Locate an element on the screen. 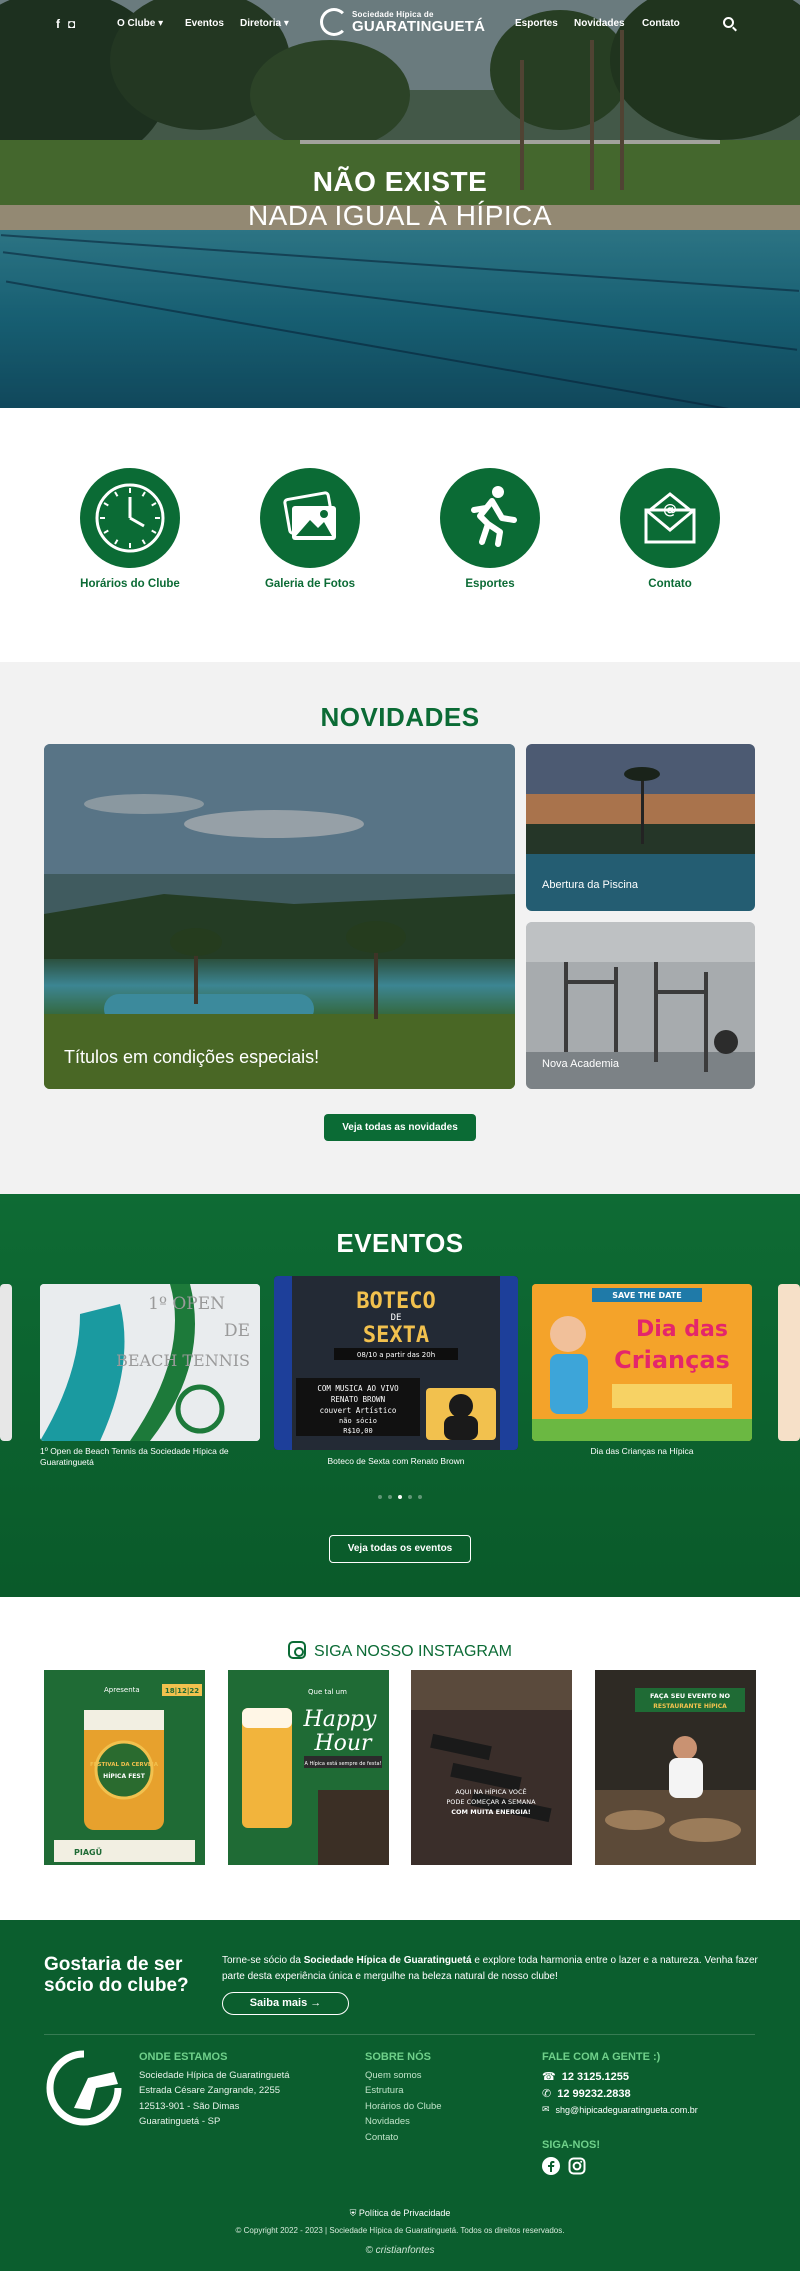 The width and height of the screenshot is (800, 2271). event-art-line: DE is located at coordinates (396, 1318).